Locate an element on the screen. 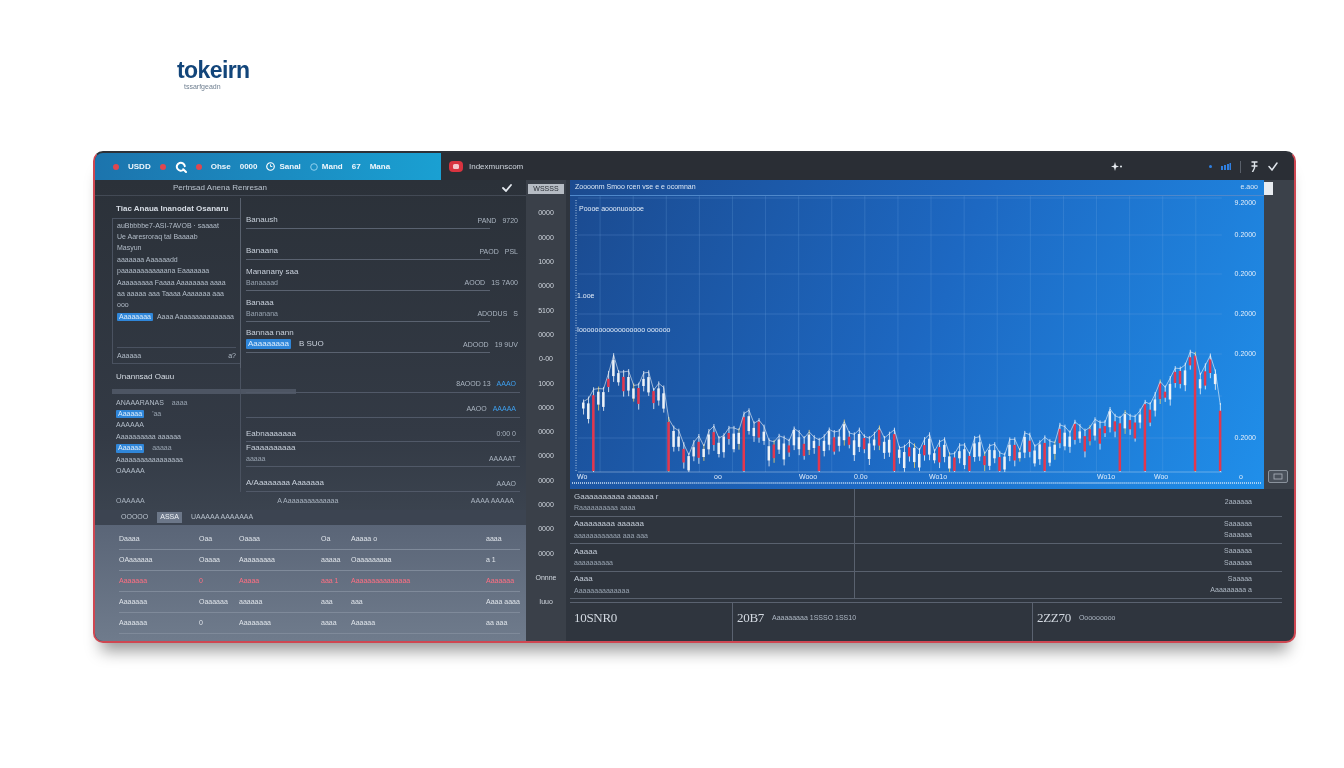 The width and height of the screenshot is (1344, 768). detail-title: Aaaaaaaaa aaaaaa is located at coordinates (609, 524).